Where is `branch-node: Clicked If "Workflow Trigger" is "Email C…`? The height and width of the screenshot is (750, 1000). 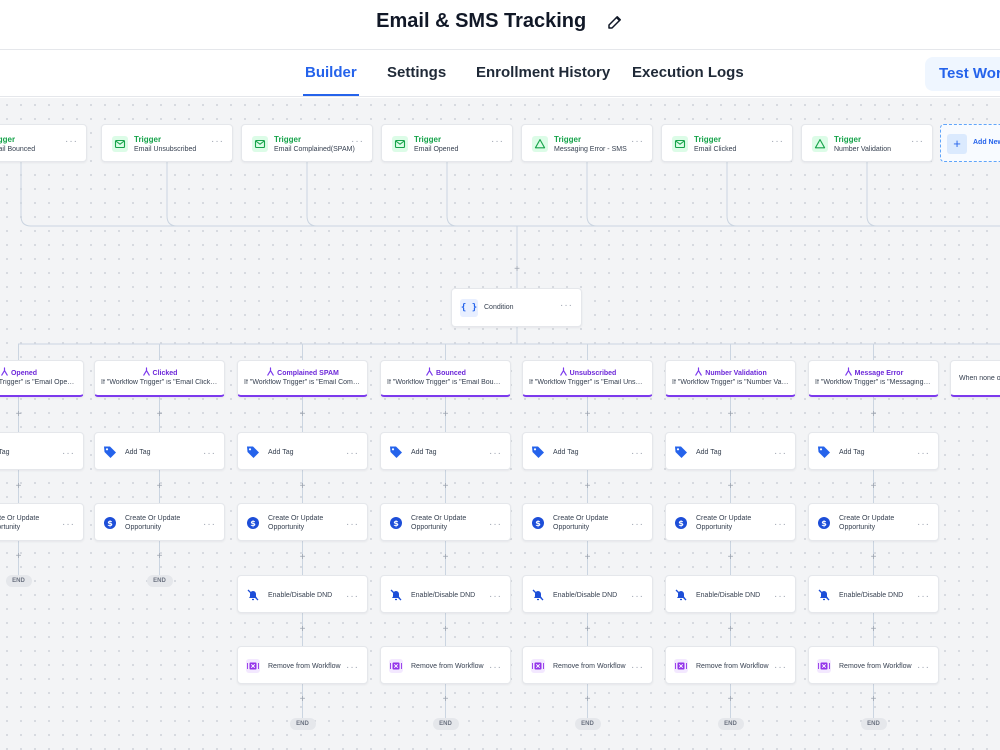 branch-node: Clicked If "Workflow Trigger" is "Email C… is located at coordinates (159, 378).